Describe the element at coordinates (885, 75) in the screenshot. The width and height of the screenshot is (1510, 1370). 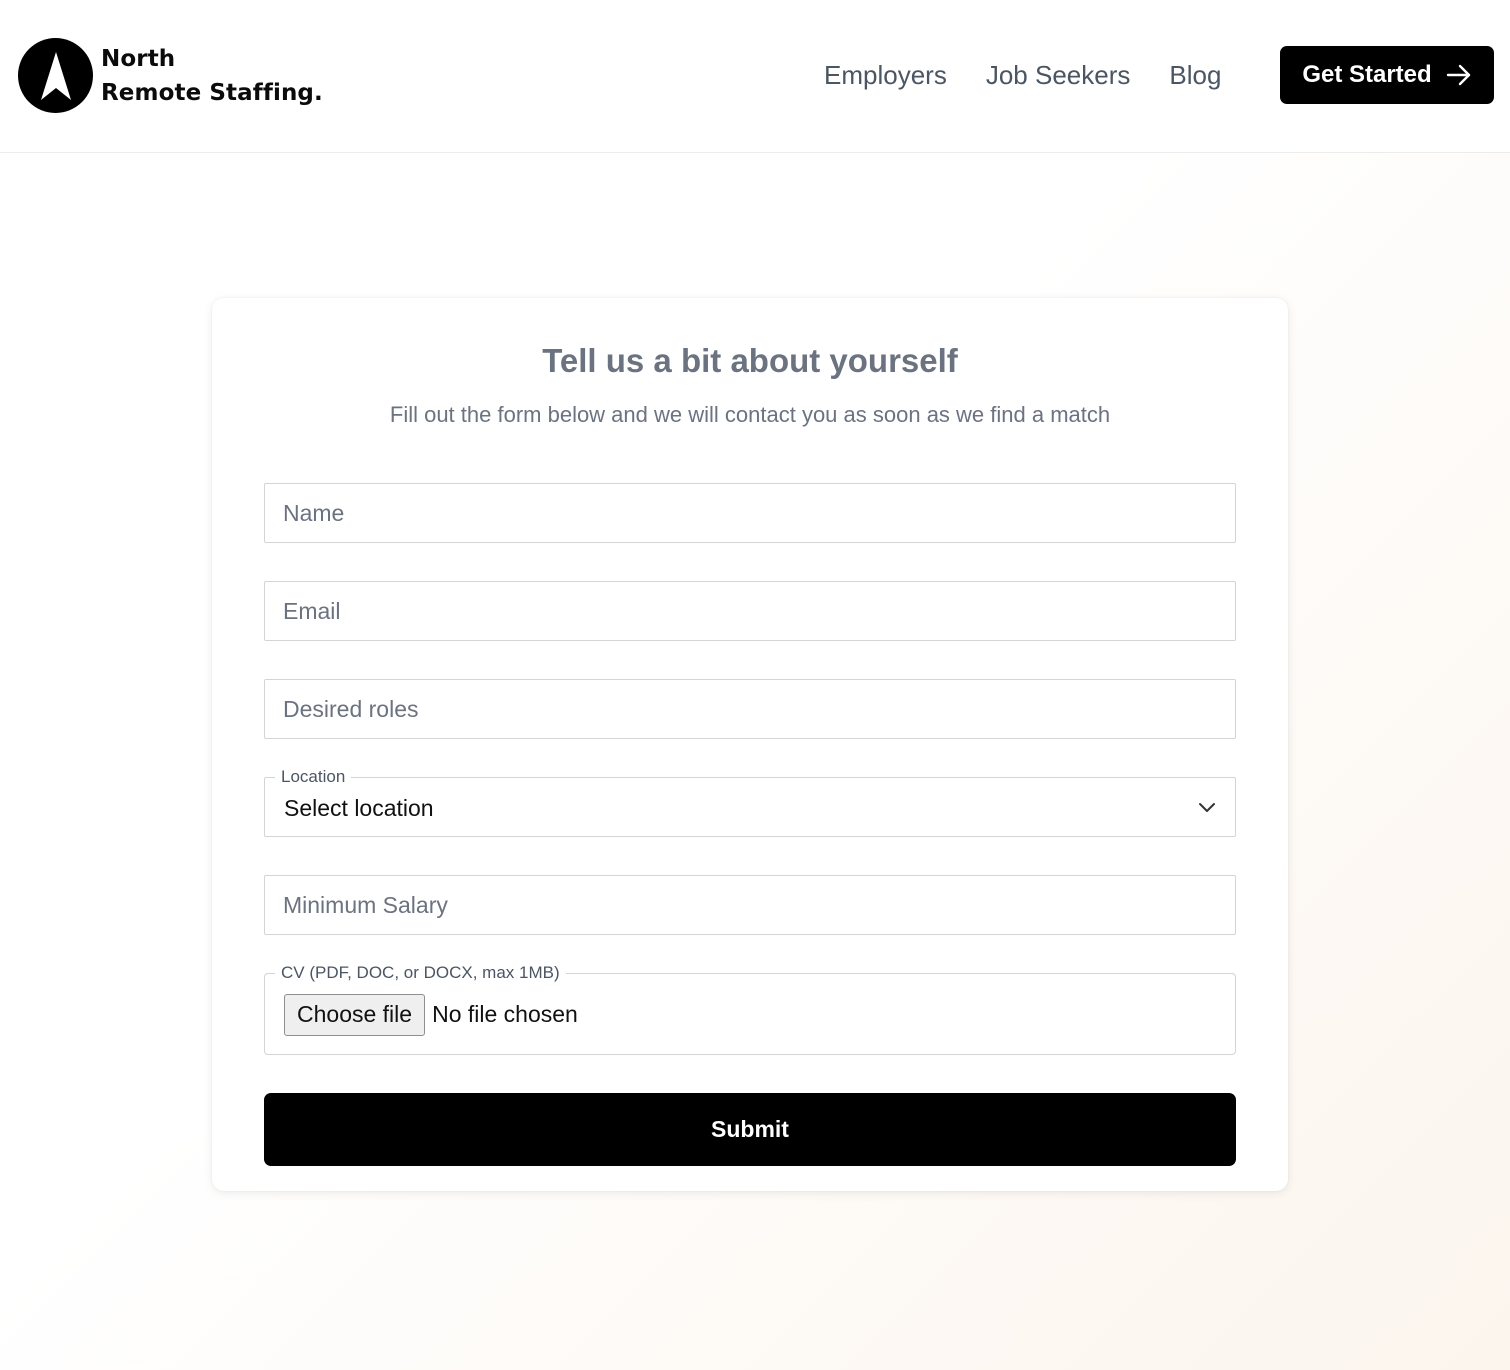
I see `nav-link-employers: Employers` at that location.